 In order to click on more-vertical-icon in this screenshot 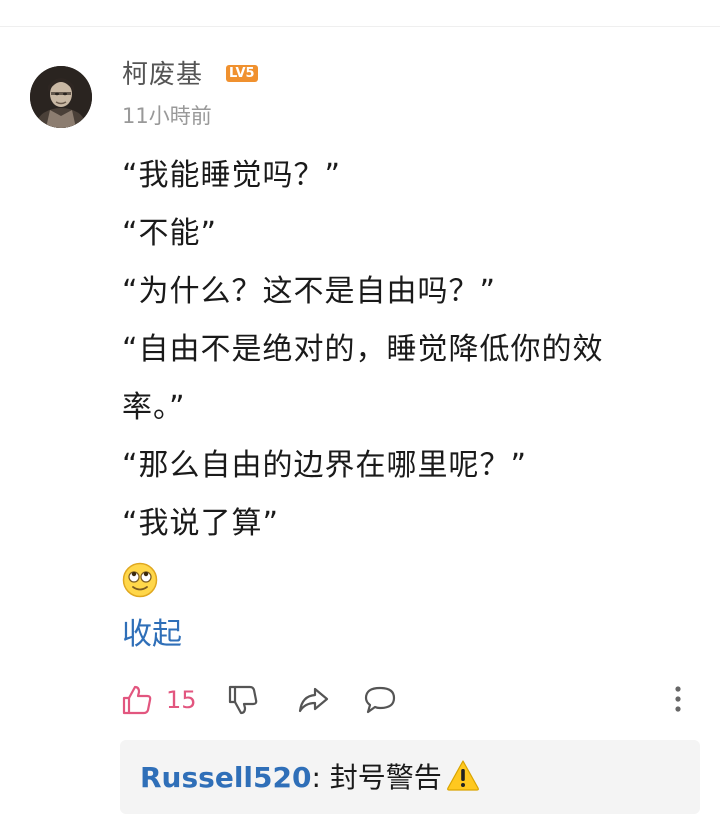, I will do `click(678, 699)`.